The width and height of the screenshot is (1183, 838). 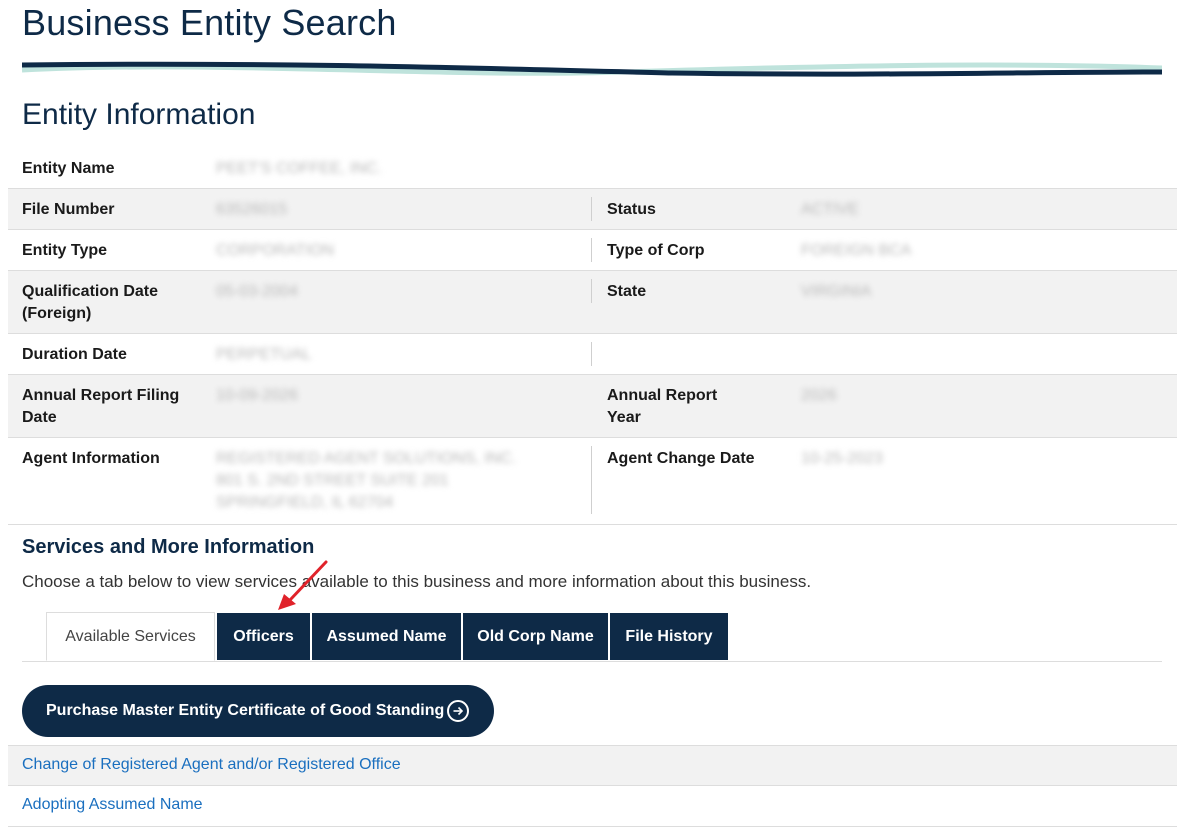 I want to click on type-of-corp-value: FOREIGN BCA, so click(x=856, y=250).